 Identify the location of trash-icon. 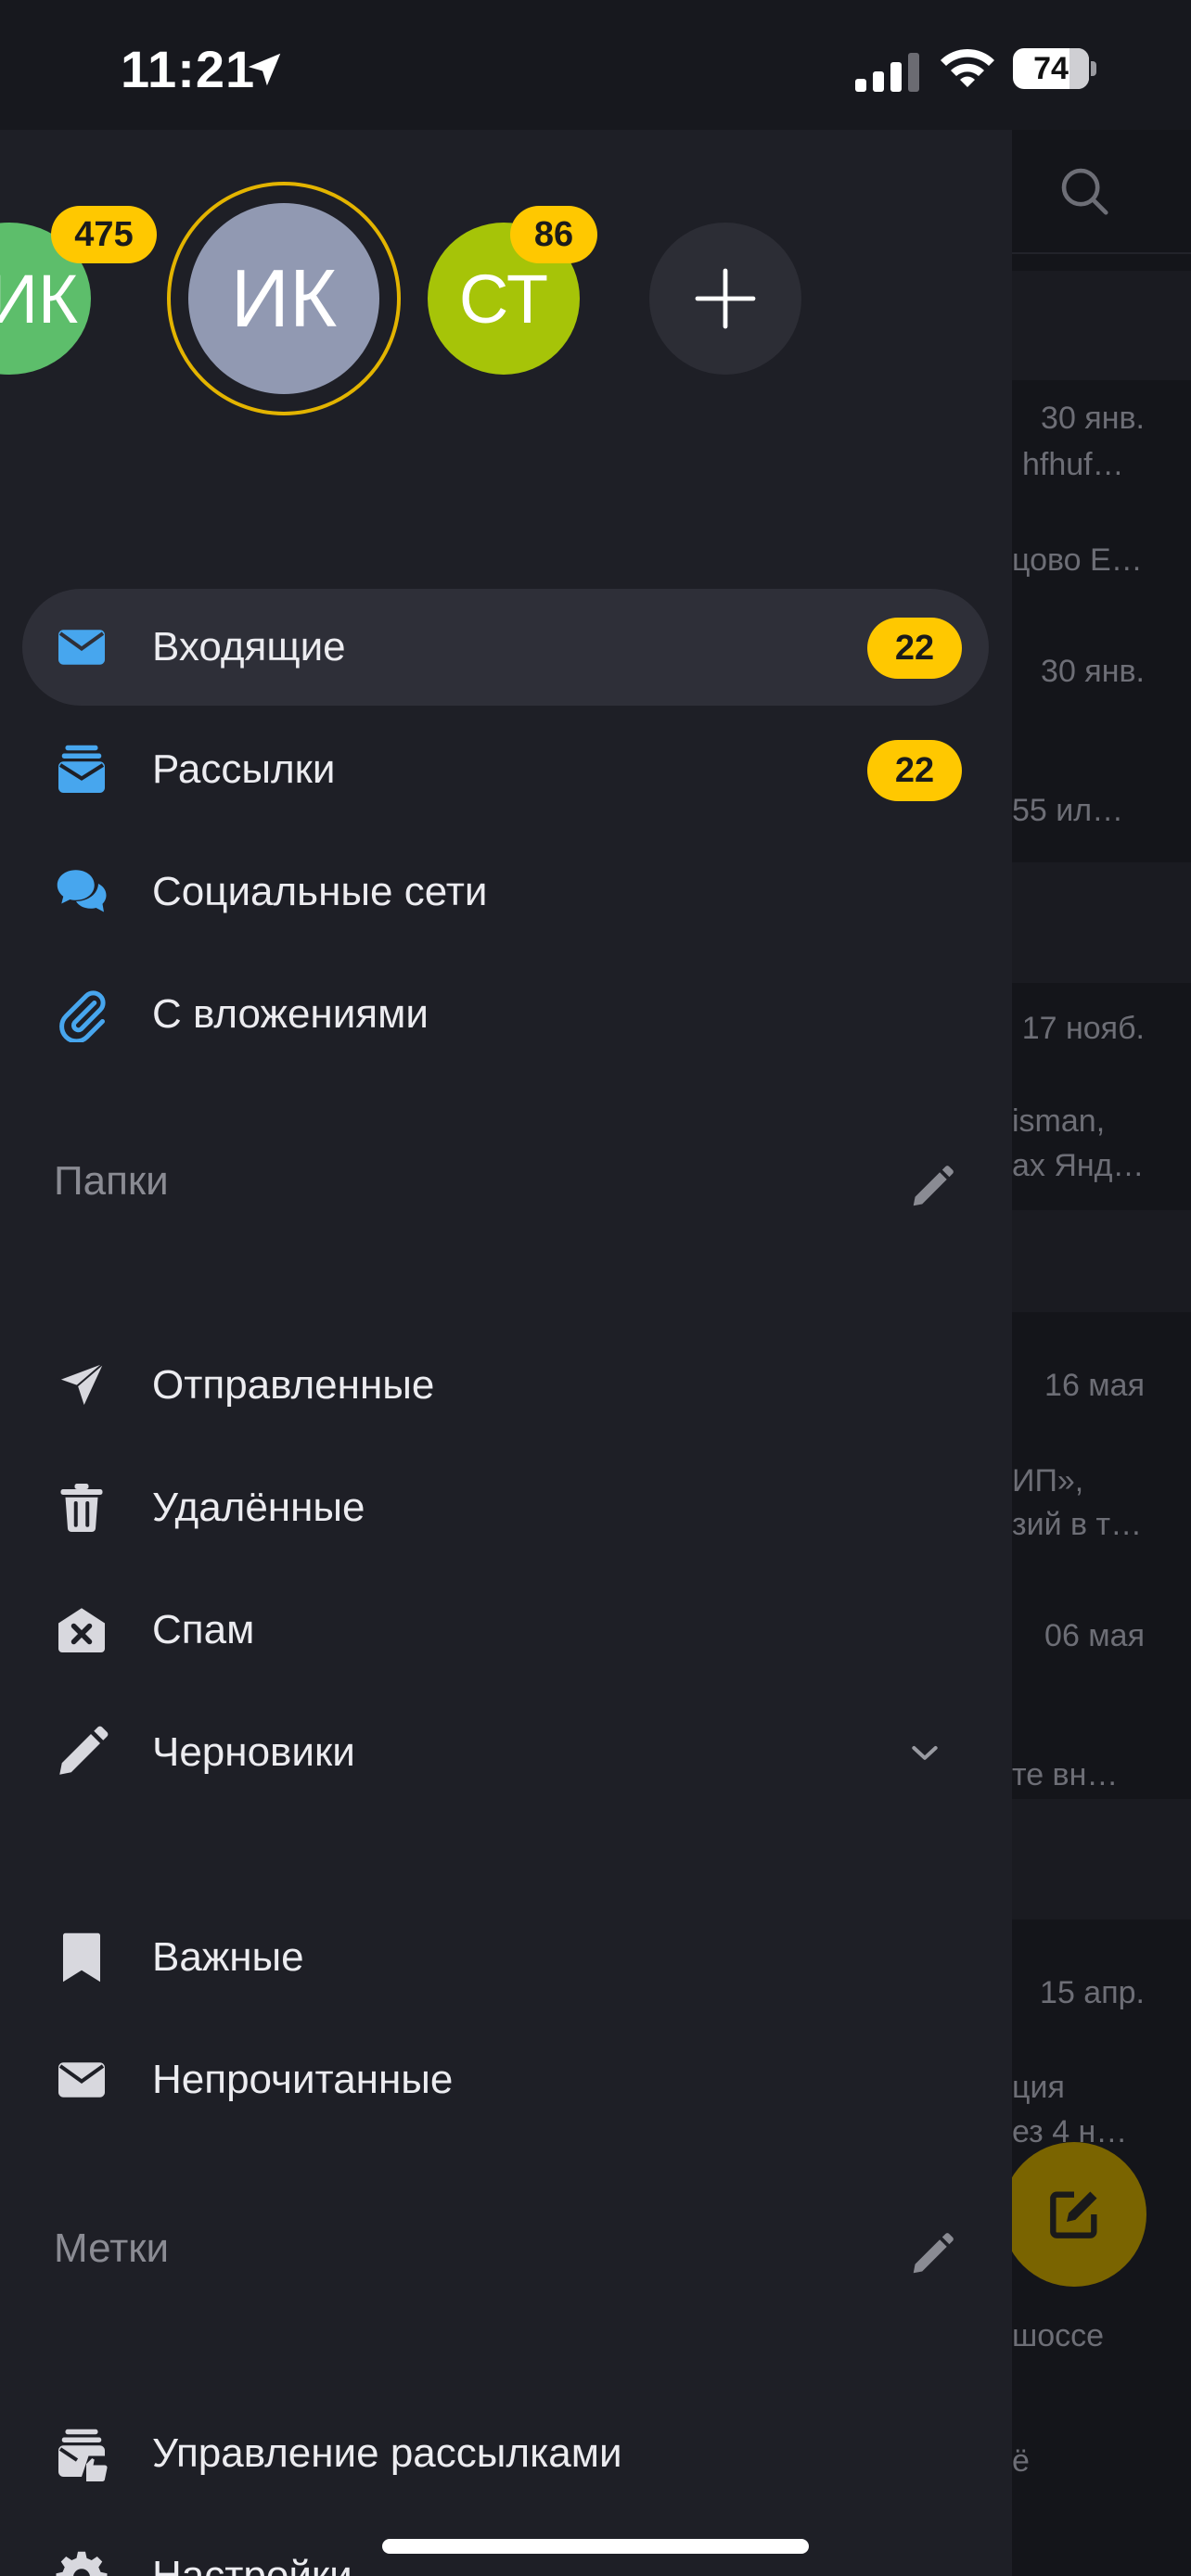
(81, 1508).